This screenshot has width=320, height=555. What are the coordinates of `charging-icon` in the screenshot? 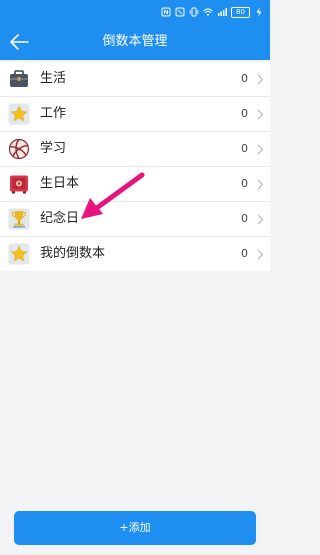 It's located at (259, 12).